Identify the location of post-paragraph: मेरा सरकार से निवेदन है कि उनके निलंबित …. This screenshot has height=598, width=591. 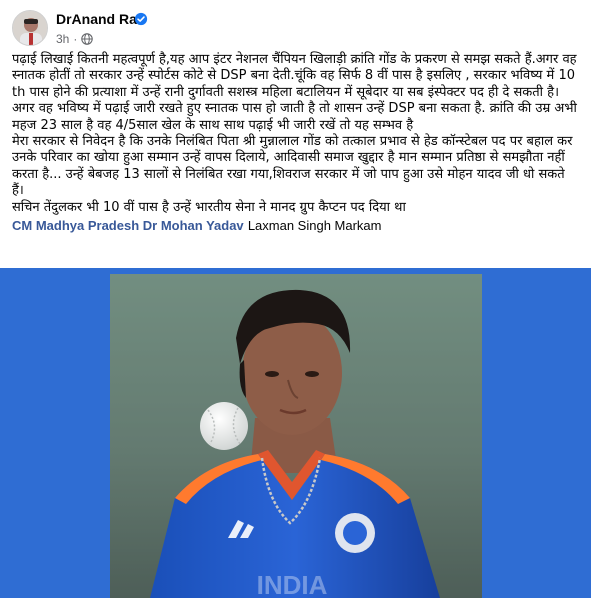
(292, 166).